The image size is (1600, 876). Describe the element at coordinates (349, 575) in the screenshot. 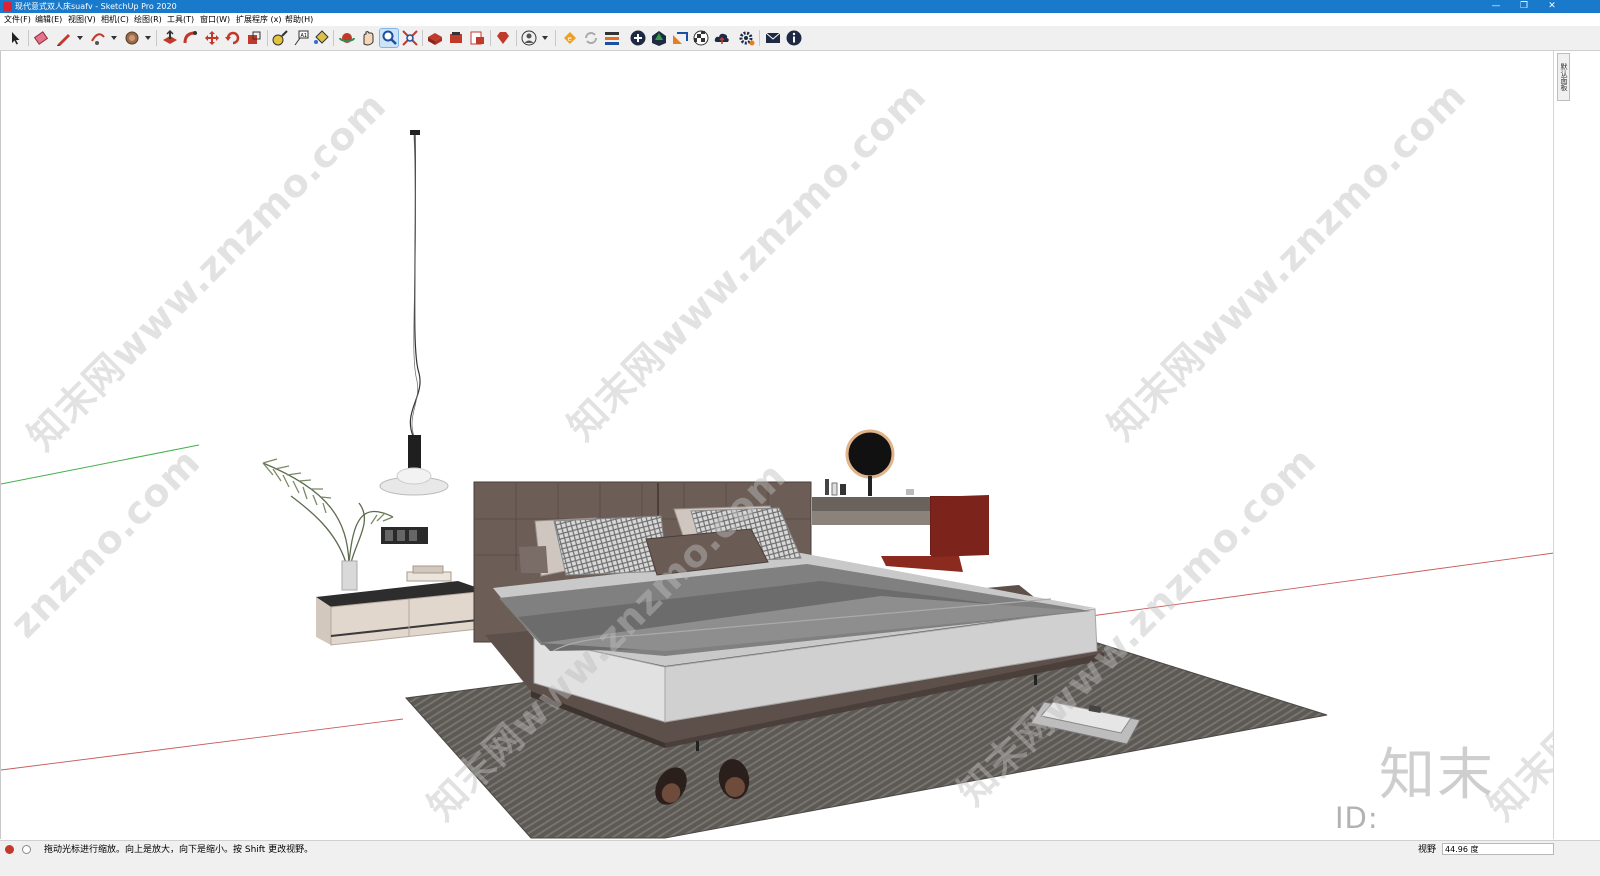

I see `plant-vase` at that location.